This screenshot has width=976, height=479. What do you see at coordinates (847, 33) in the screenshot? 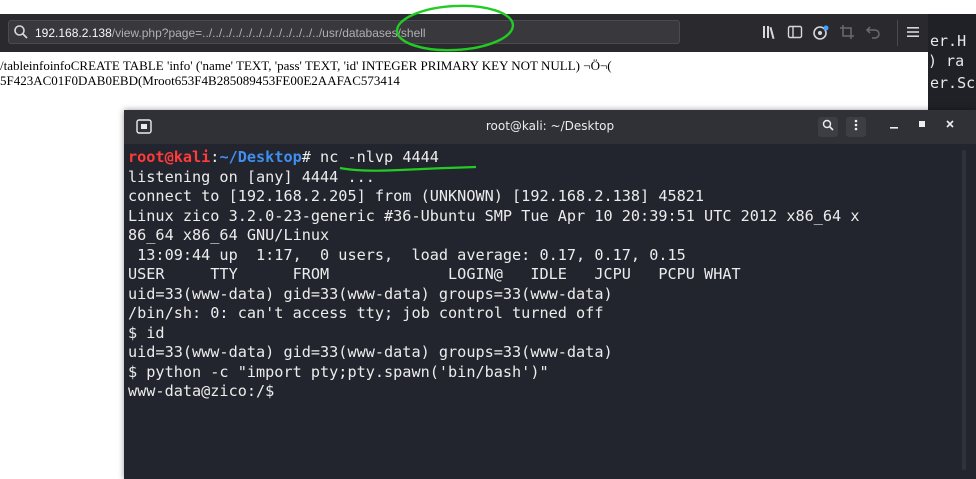
I see `crop-icon` at bounding box center [847, 33].